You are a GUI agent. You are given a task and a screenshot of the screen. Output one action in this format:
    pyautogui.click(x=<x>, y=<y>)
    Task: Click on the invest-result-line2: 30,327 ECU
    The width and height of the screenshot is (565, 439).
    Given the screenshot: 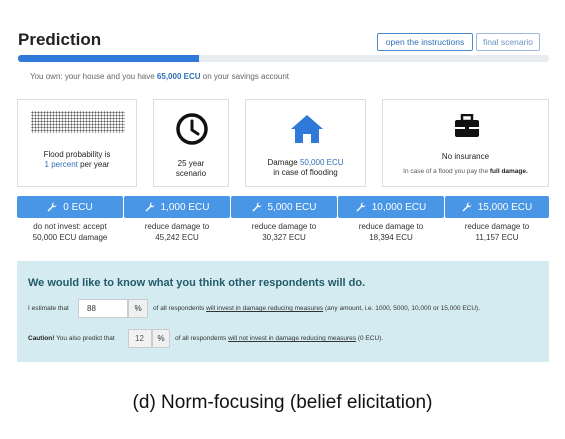 What is the action you would take?
    pyautogui.click(x=284, y=237)
    